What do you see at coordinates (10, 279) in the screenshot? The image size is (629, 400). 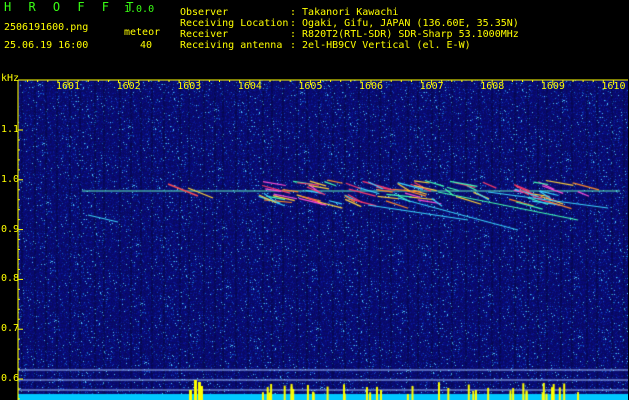 I see `frequency-tick-label: 0.8` at bounding box center [10, 279].